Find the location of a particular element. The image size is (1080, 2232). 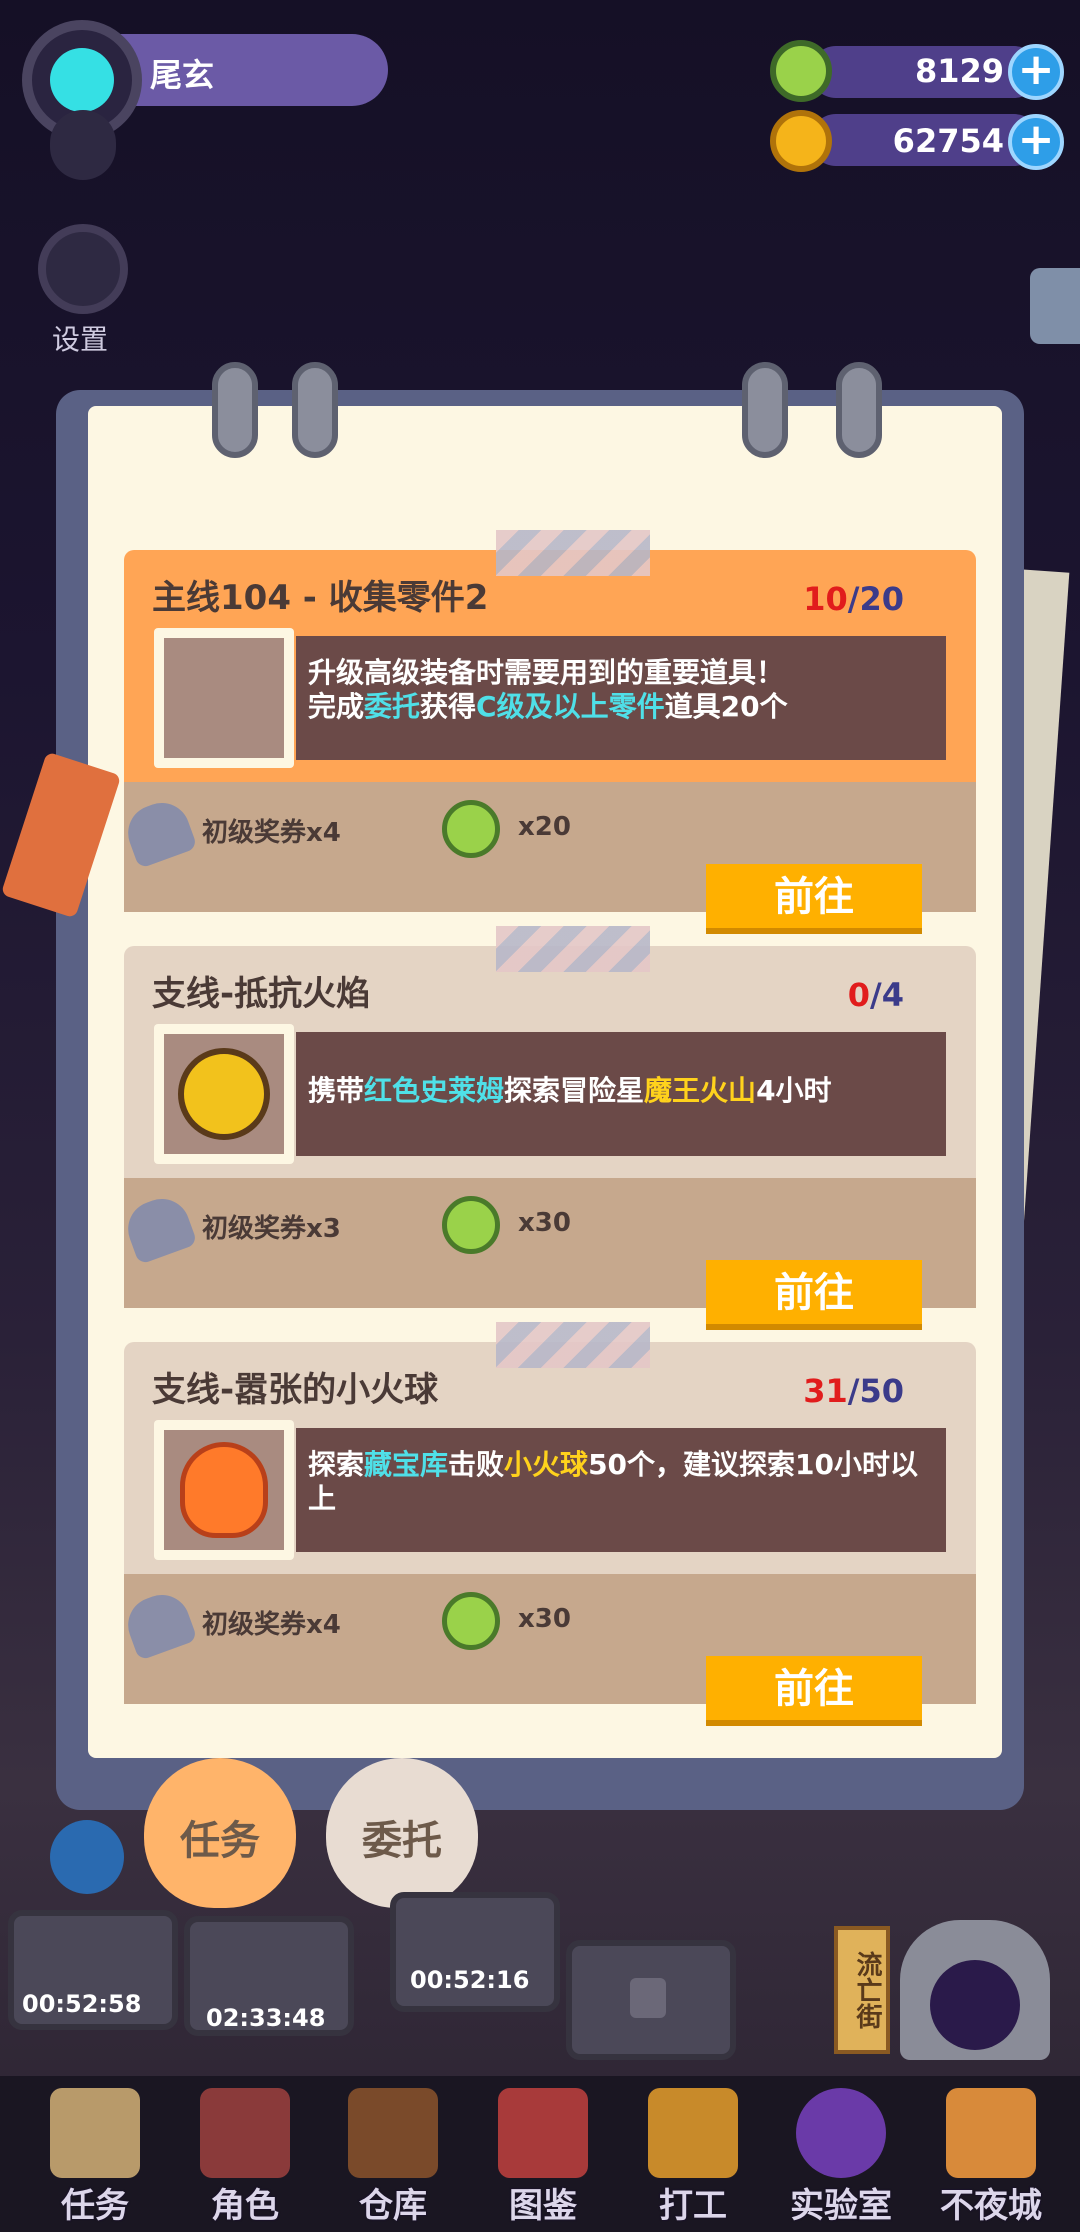

add-coins-button: + is located at coordinates (1036, 72).